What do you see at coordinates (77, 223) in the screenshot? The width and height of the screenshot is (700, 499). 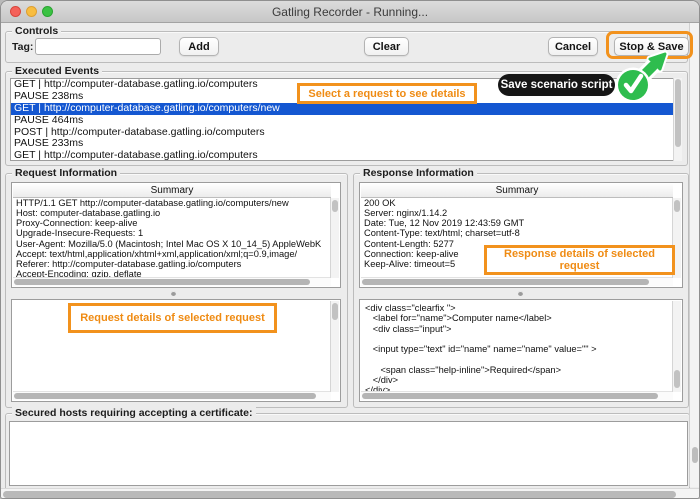 I see `request-summary-line: Proxy-Connection: keep-alive` at bounding box center [77, 223].